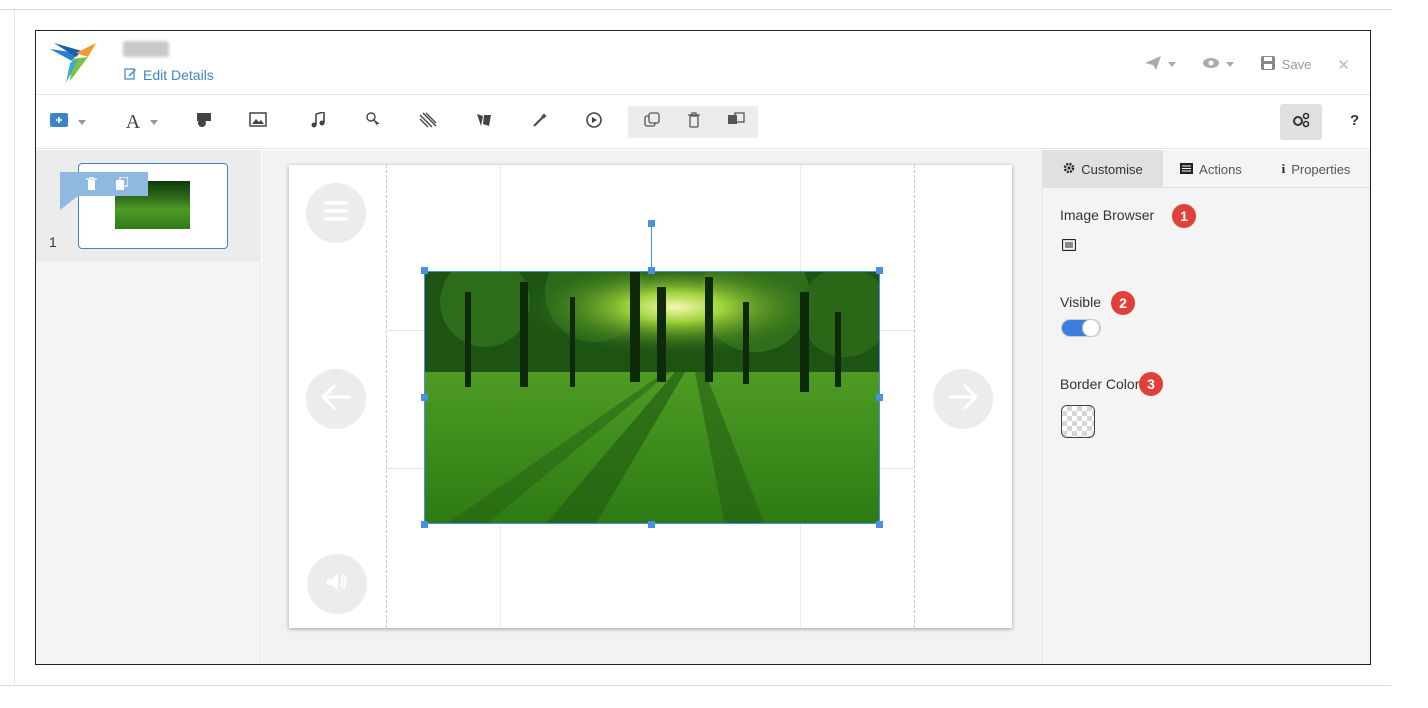 This screenshot has width=1428, height=708. I want to click on tab-label: Actions, so click(1220, 169).